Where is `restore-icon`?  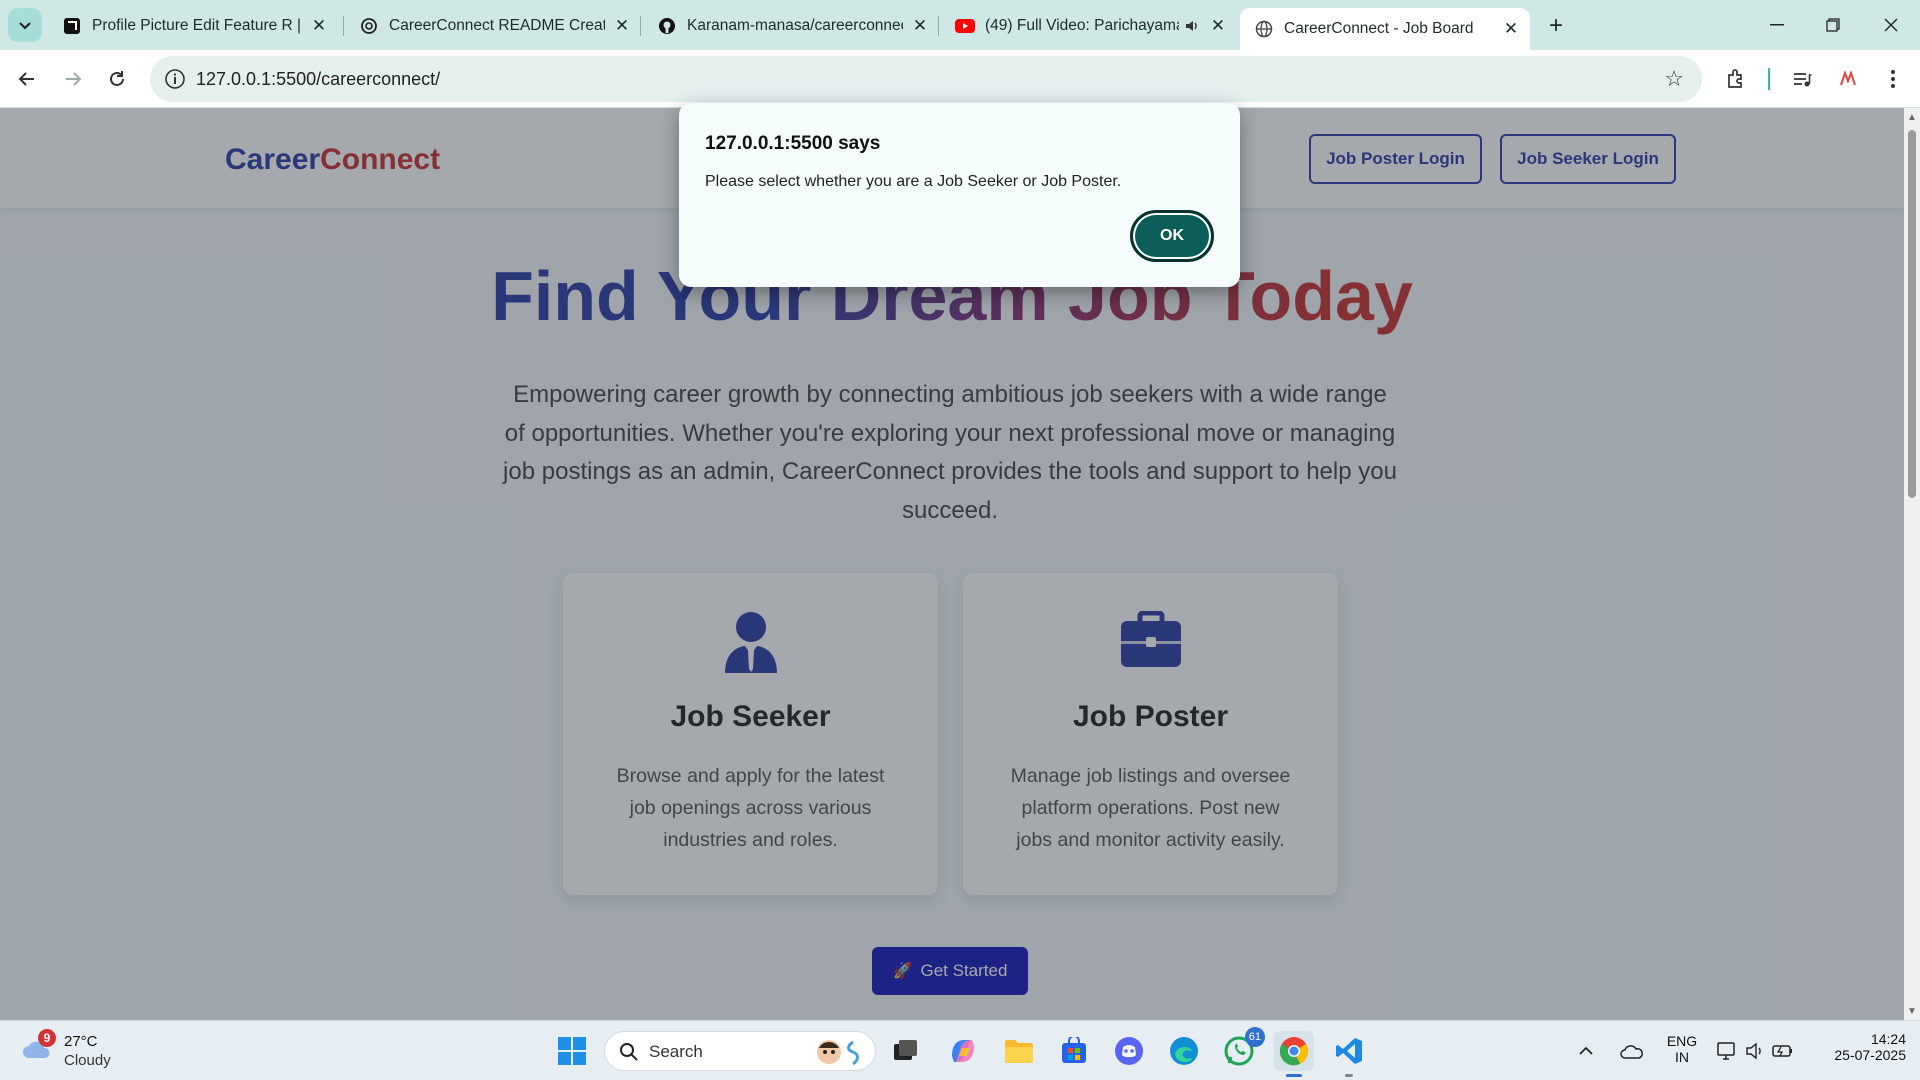 restore-icon is located at coordinates (1833, 25).